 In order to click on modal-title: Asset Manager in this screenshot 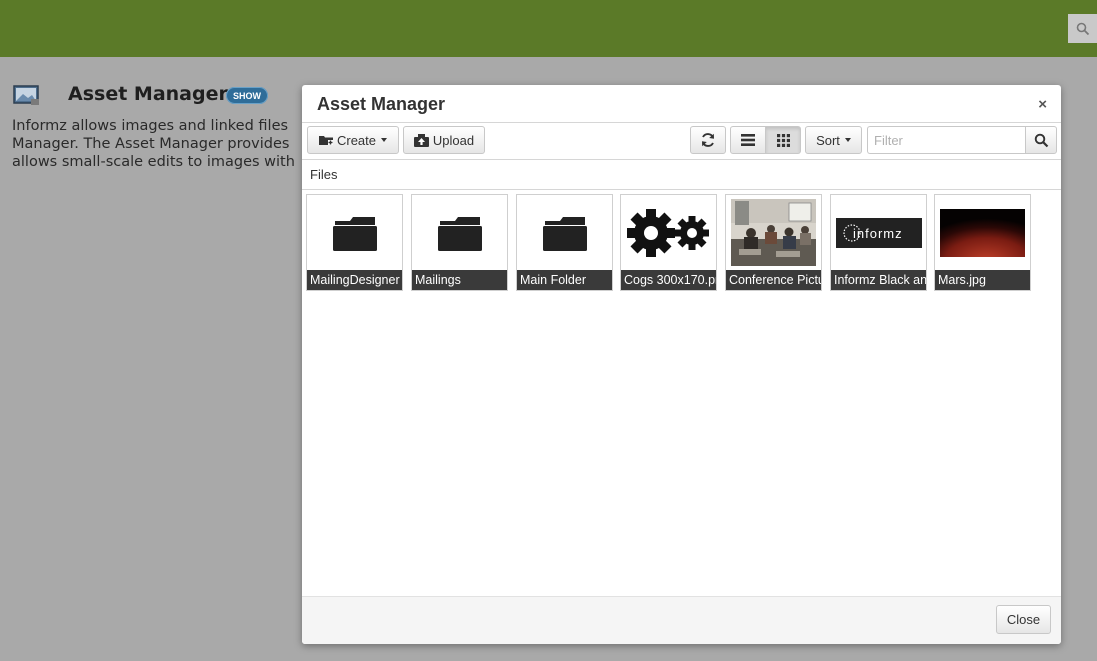, I will do `click(381, 104)`.